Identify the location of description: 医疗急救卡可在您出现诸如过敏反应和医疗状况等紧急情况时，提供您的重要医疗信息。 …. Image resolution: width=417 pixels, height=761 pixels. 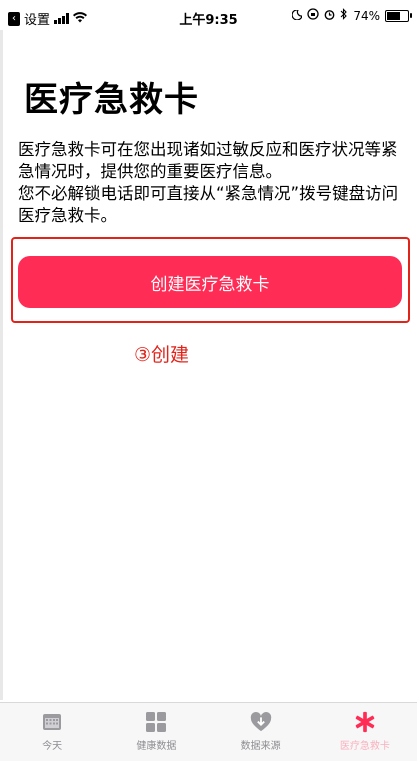
(212, 183).